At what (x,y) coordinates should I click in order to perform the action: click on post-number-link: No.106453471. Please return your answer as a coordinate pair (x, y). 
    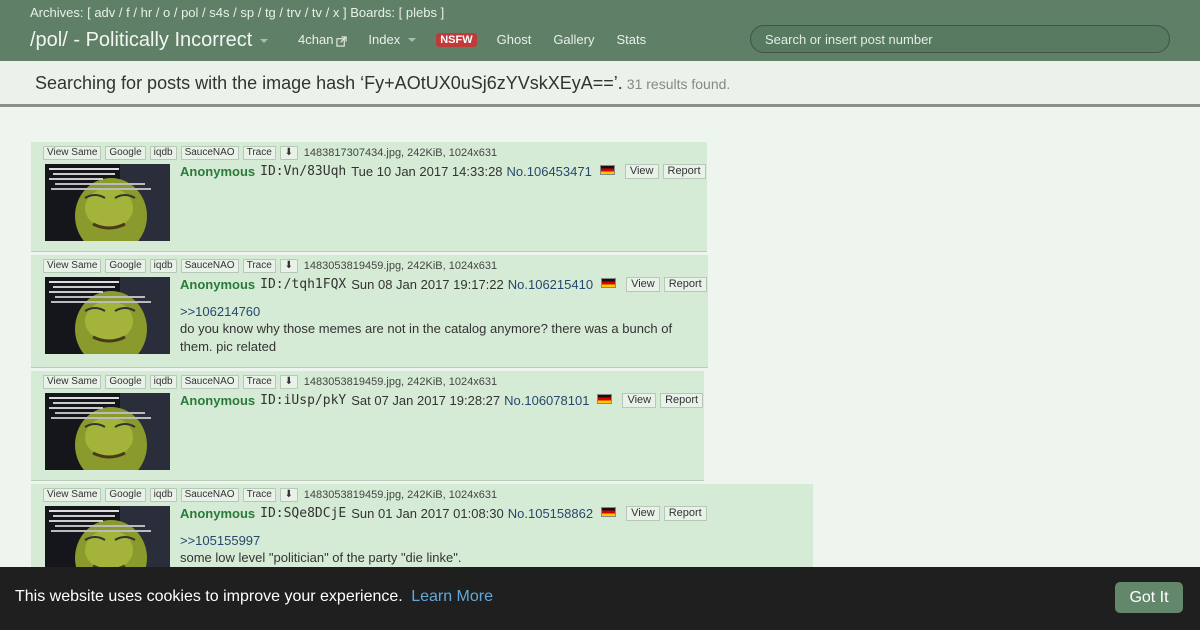
    Looking at the image, I should click on (549, 171).